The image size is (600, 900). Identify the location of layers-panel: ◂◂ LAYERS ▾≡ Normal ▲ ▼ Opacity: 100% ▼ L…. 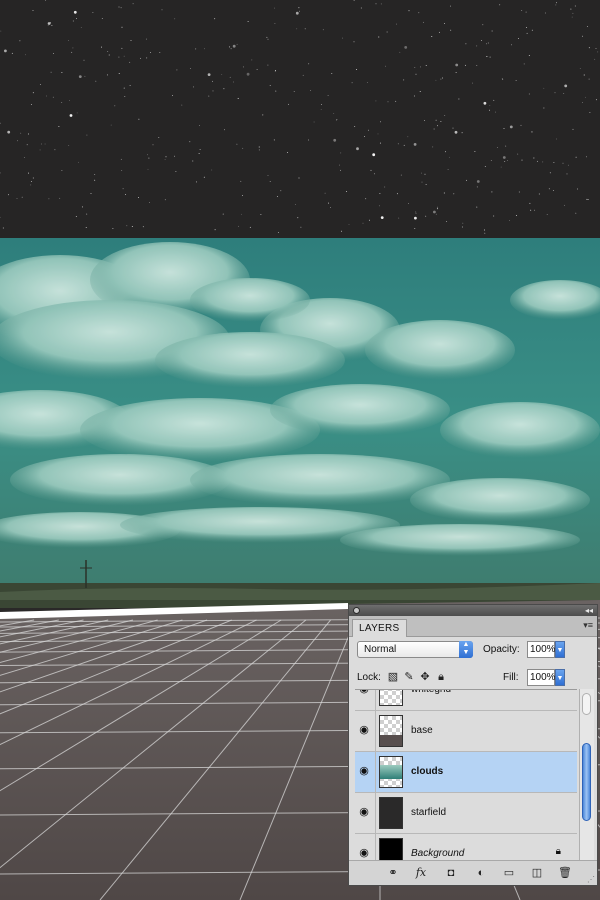
(473, 745).